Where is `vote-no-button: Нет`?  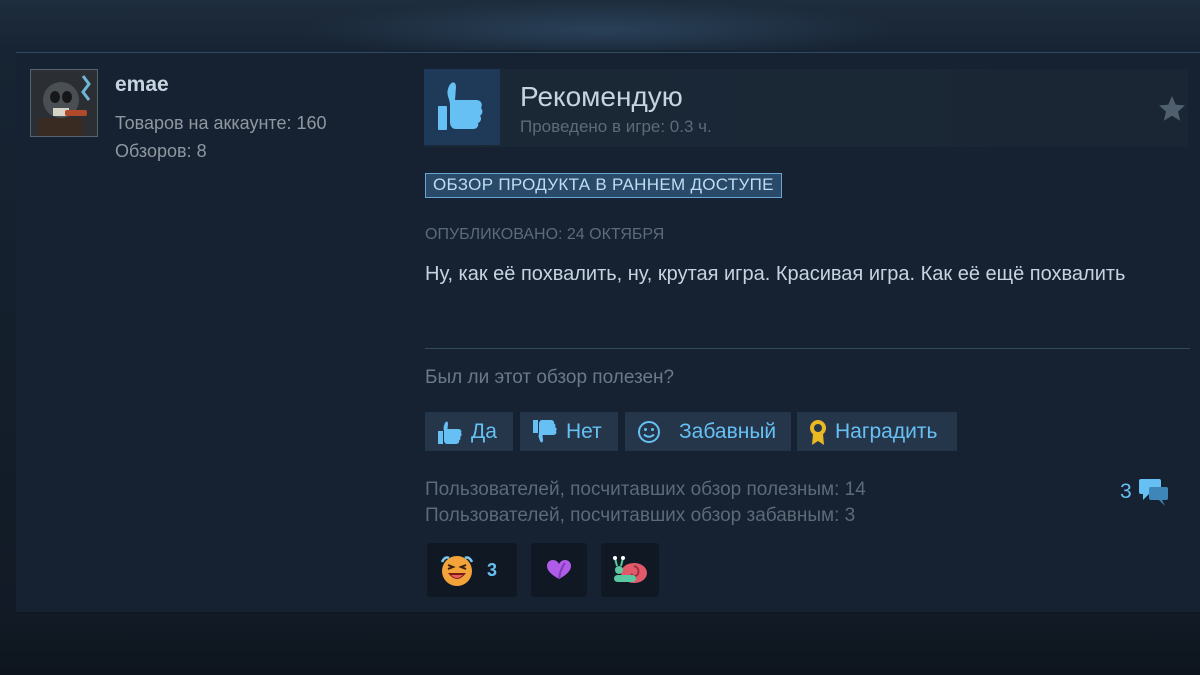
vote-no-button: Нет is located at coordinates (569, 431).